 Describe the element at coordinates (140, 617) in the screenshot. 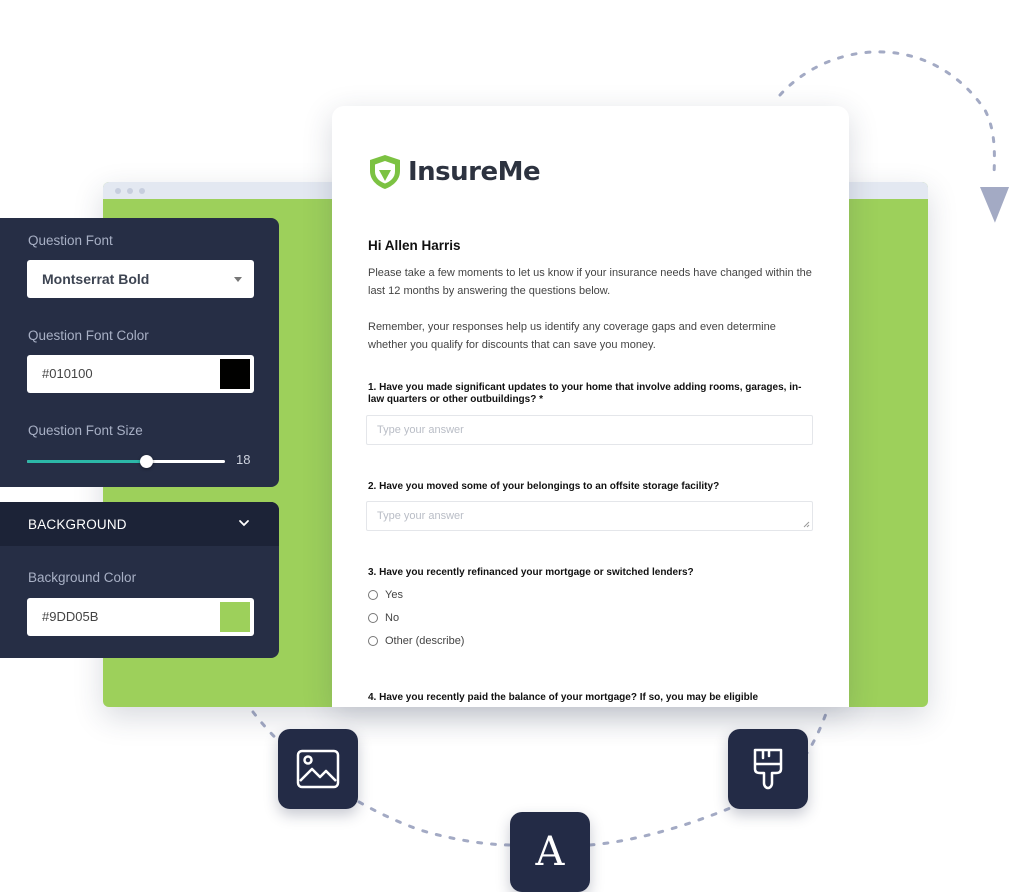

I see `background-color-field: #9DD05B` at that location.